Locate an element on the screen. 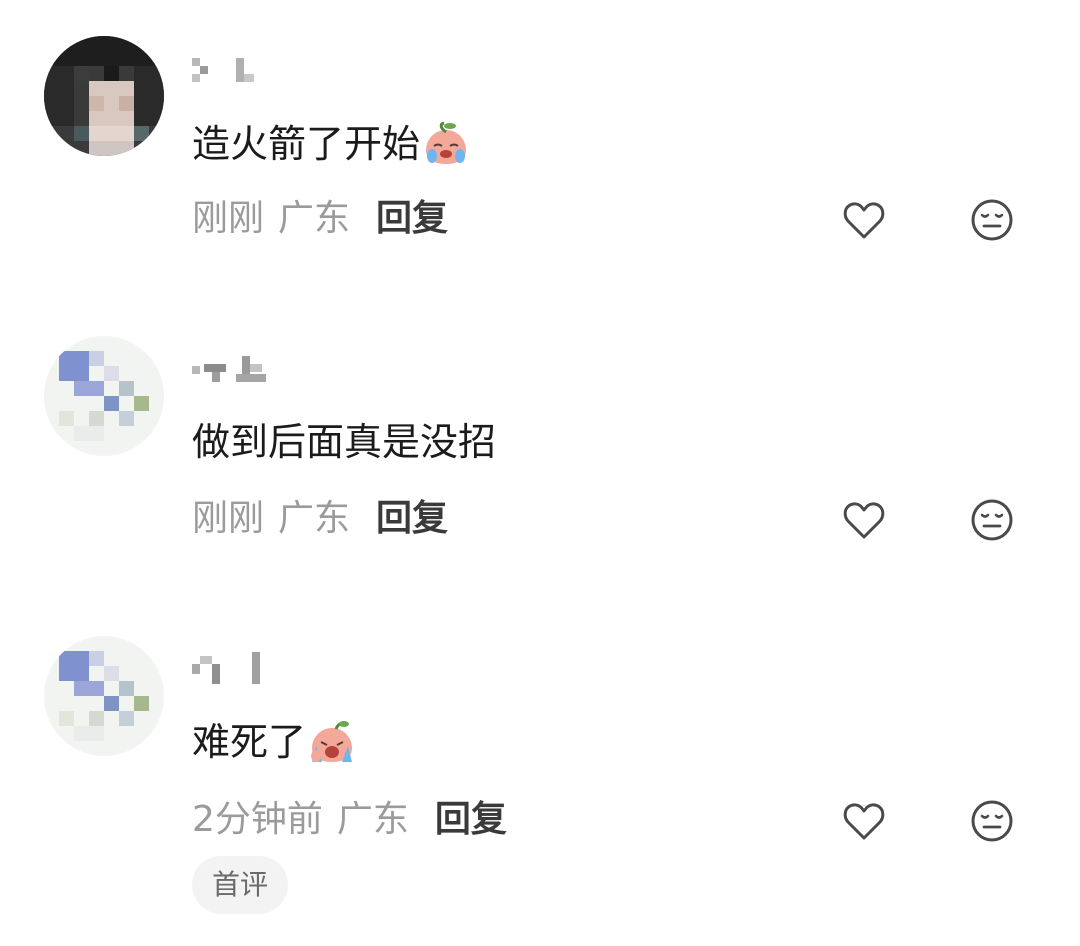 The height and width of the screenshot is (946, 1080). crying-peach-emoji-icon is located at coordinates (446, 142).